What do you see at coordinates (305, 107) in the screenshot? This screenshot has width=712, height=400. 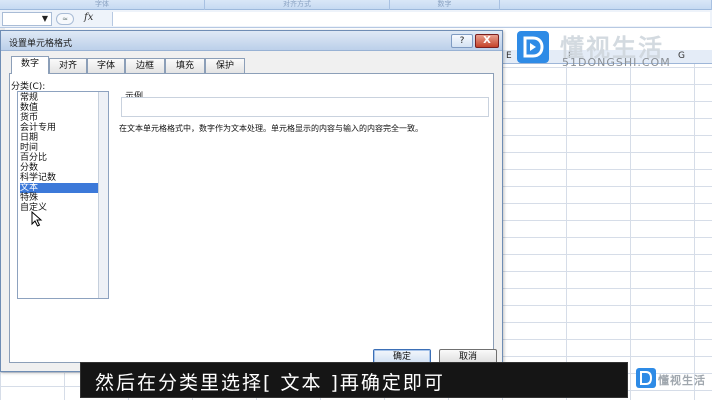 I see `sample-preview` at bounding box center [305, 107].